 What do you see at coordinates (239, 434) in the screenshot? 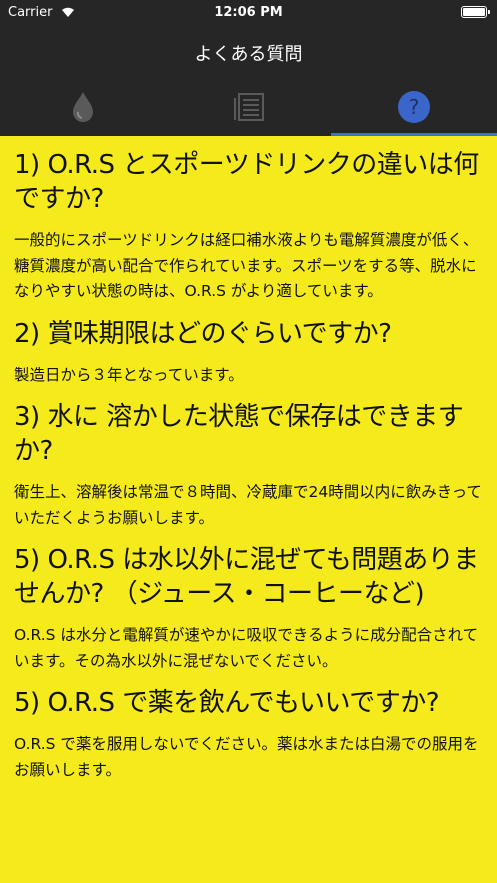
I see `faq-question: 3) 水に 溶かした状態で保存はできますか?` at bounding box center [239, 434].